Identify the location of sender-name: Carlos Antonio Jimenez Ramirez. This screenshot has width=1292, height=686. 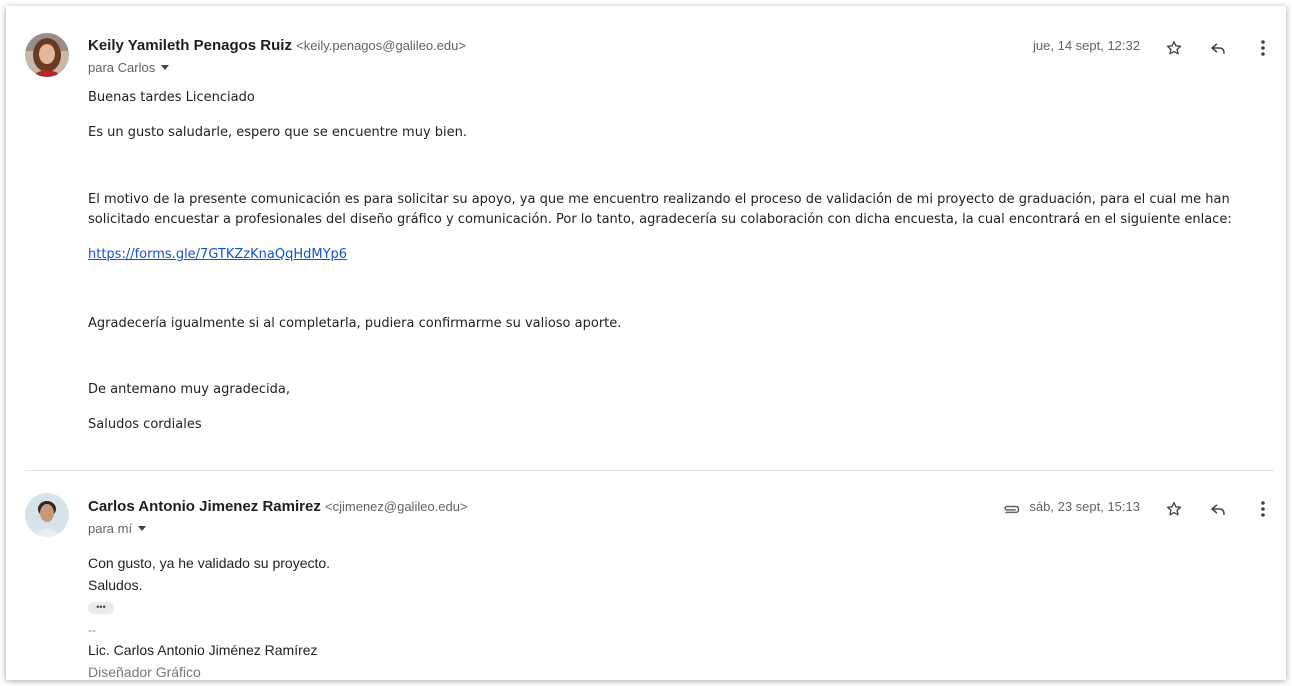
(204, 506).